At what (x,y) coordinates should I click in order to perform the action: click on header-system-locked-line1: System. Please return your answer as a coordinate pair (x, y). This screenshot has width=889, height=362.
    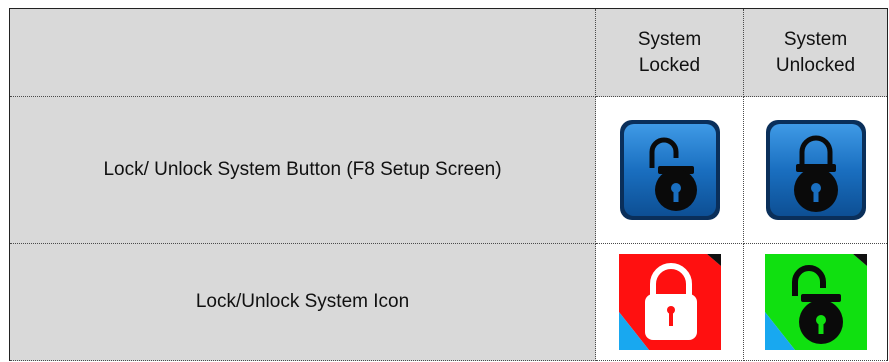
    Looking at the image, I should click on (669, 39).